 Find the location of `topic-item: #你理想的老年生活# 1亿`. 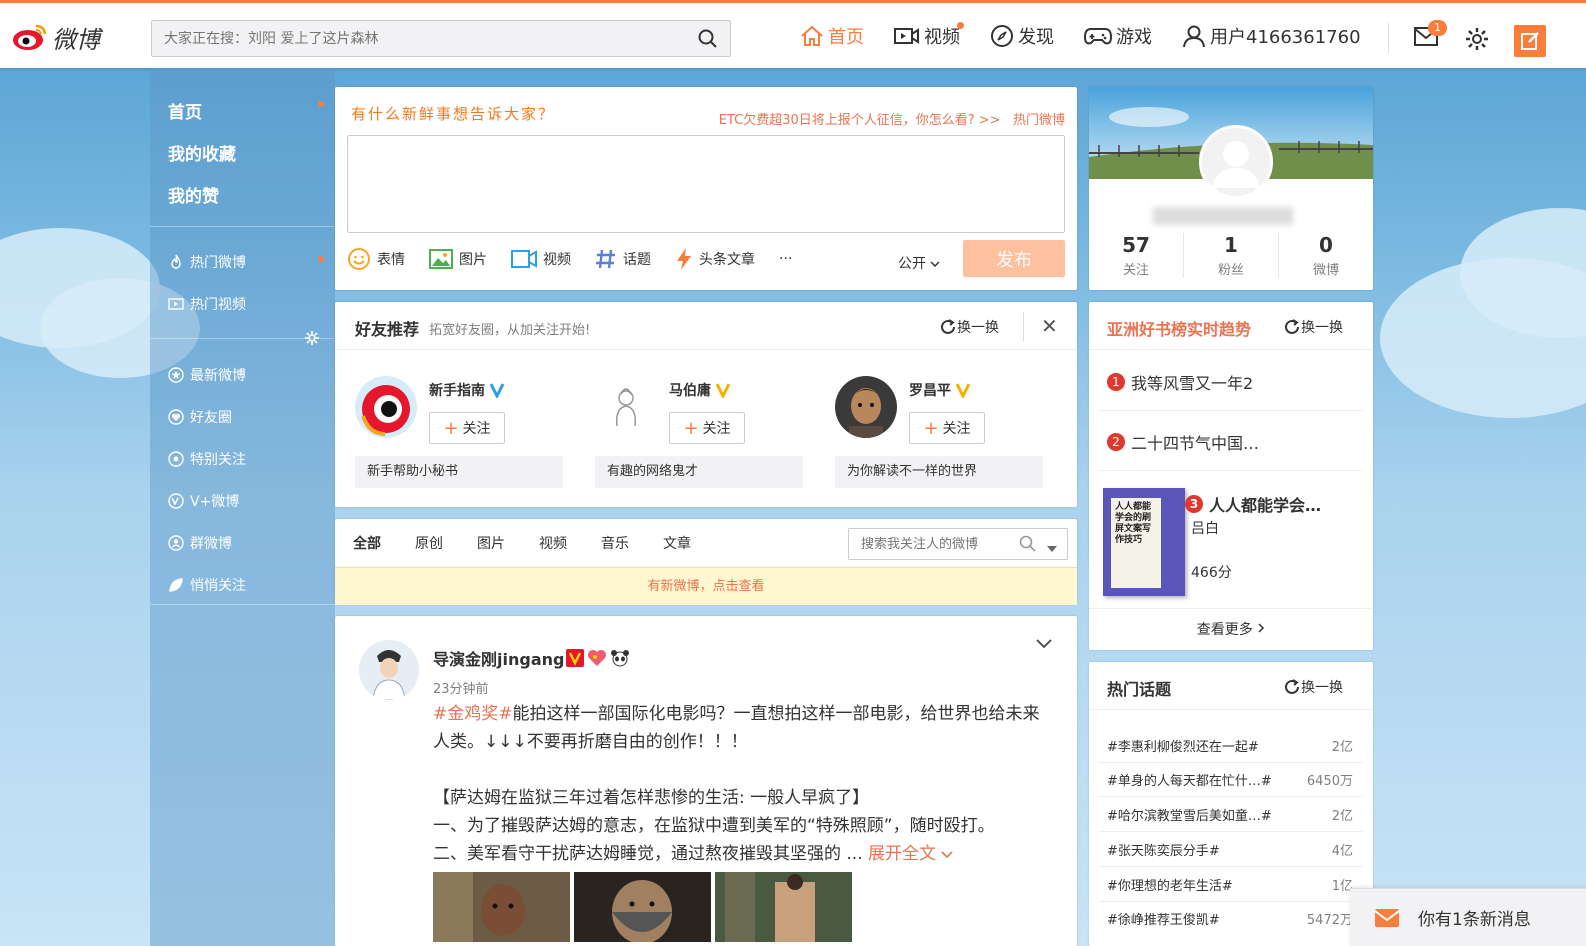

topic-item: #你理想的老年生活# 1亿 is located at coordinates (1230, 884).